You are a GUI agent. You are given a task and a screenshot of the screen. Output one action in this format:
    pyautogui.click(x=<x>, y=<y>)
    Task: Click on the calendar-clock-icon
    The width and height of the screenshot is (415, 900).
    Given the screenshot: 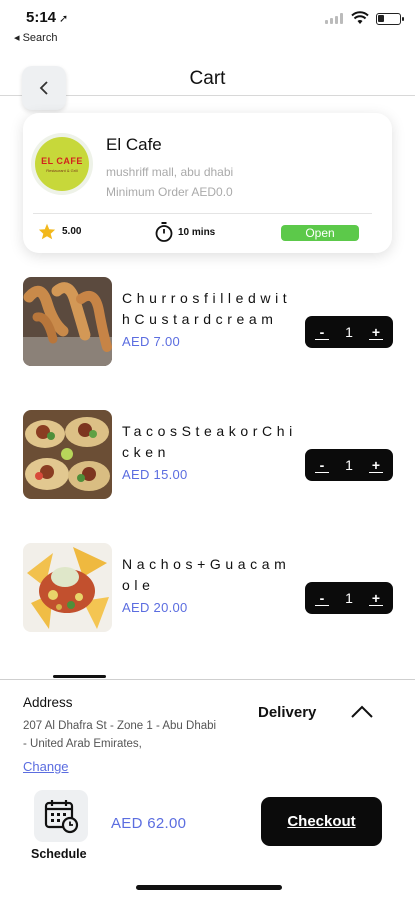 What is the action you would take?
    pyautogui.click(x=61, y=817)
    